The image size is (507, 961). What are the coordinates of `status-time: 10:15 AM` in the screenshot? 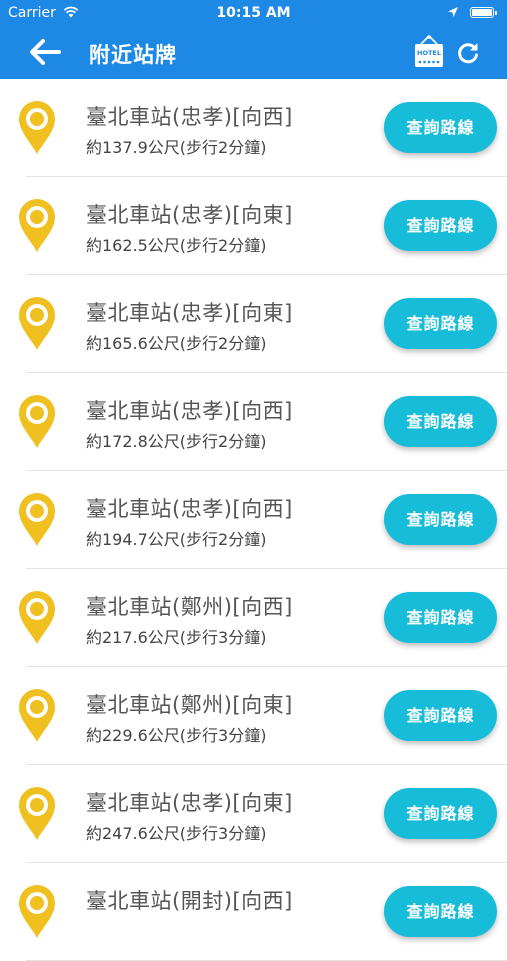 It's located at (253, 13).